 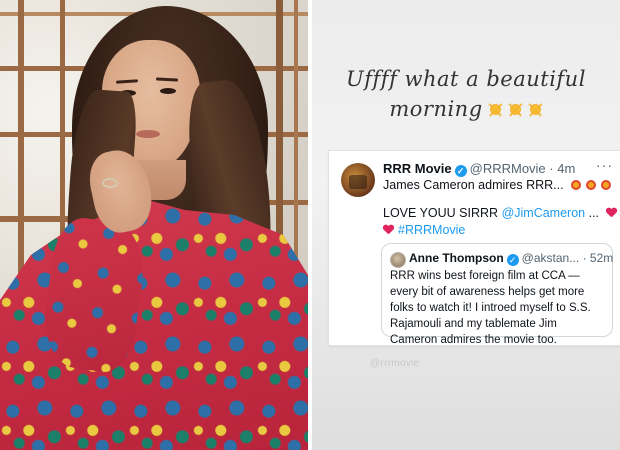 What do you see at coordinates (441, 213) in the screenshot?
I see `tweet-text: LOVE YOUU SIRRR` at bounding box center [441, 213].